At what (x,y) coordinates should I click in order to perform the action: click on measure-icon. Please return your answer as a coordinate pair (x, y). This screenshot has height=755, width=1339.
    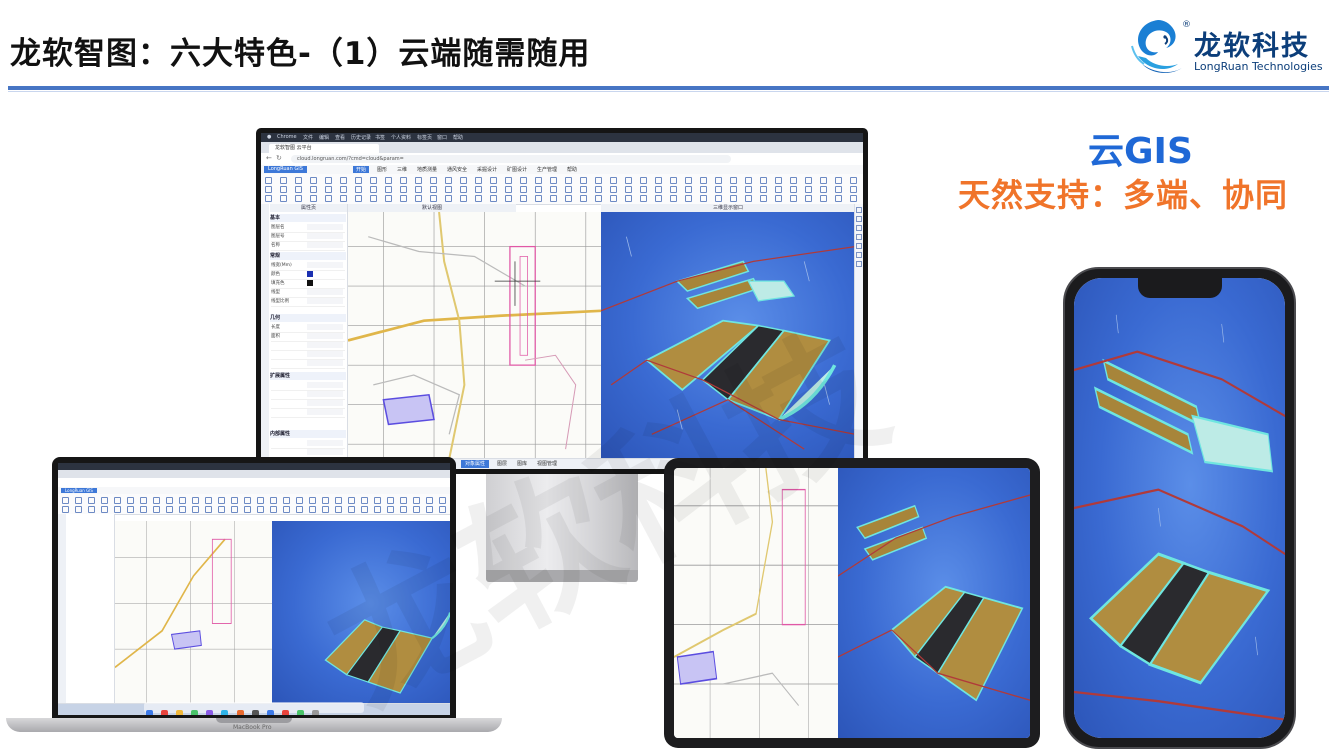
    Looking at the image, I should click on (859, 246).